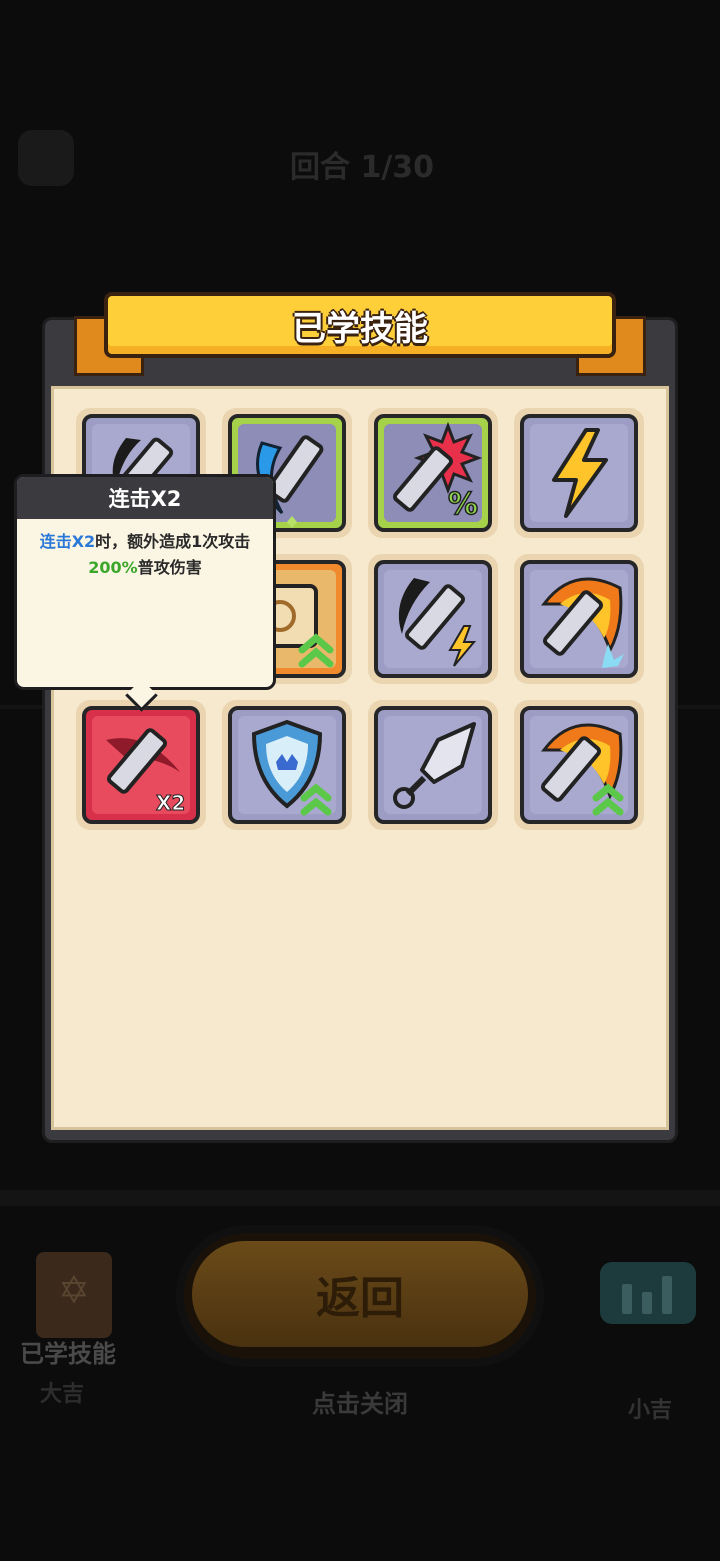 Image resolution: width=720 pixels, height=1561 pixels. Describe the element at coordinates (650, 1410) in the screenshot. I see `right-bottom-label: 小吉` at that location.